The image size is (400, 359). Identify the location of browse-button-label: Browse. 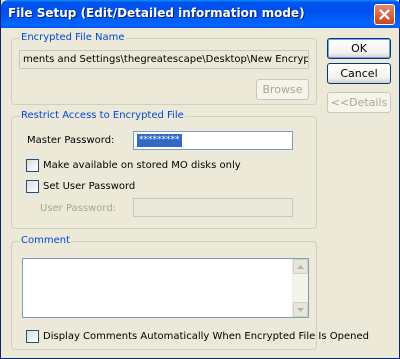
(282, 89).